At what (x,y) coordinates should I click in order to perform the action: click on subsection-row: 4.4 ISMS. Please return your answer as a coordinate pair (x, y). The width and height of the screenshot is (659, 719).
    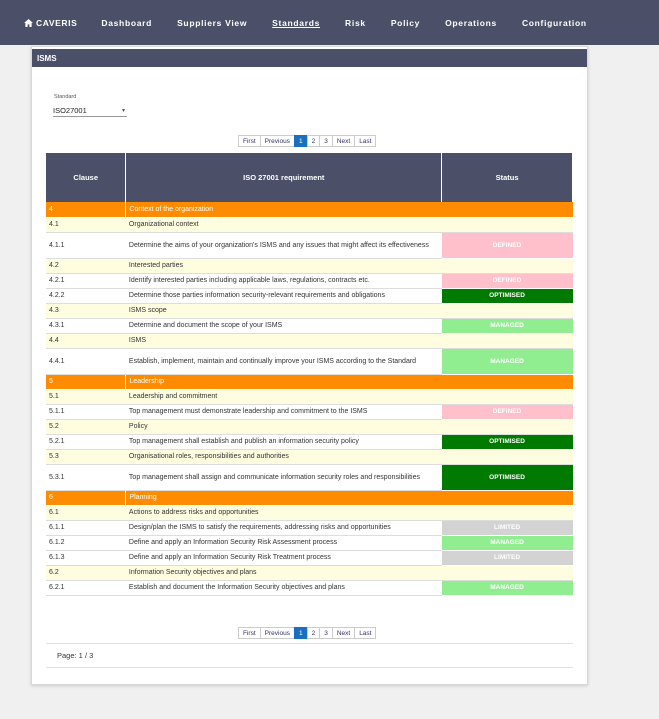
    Looking at the image, I should click on (309, 341).